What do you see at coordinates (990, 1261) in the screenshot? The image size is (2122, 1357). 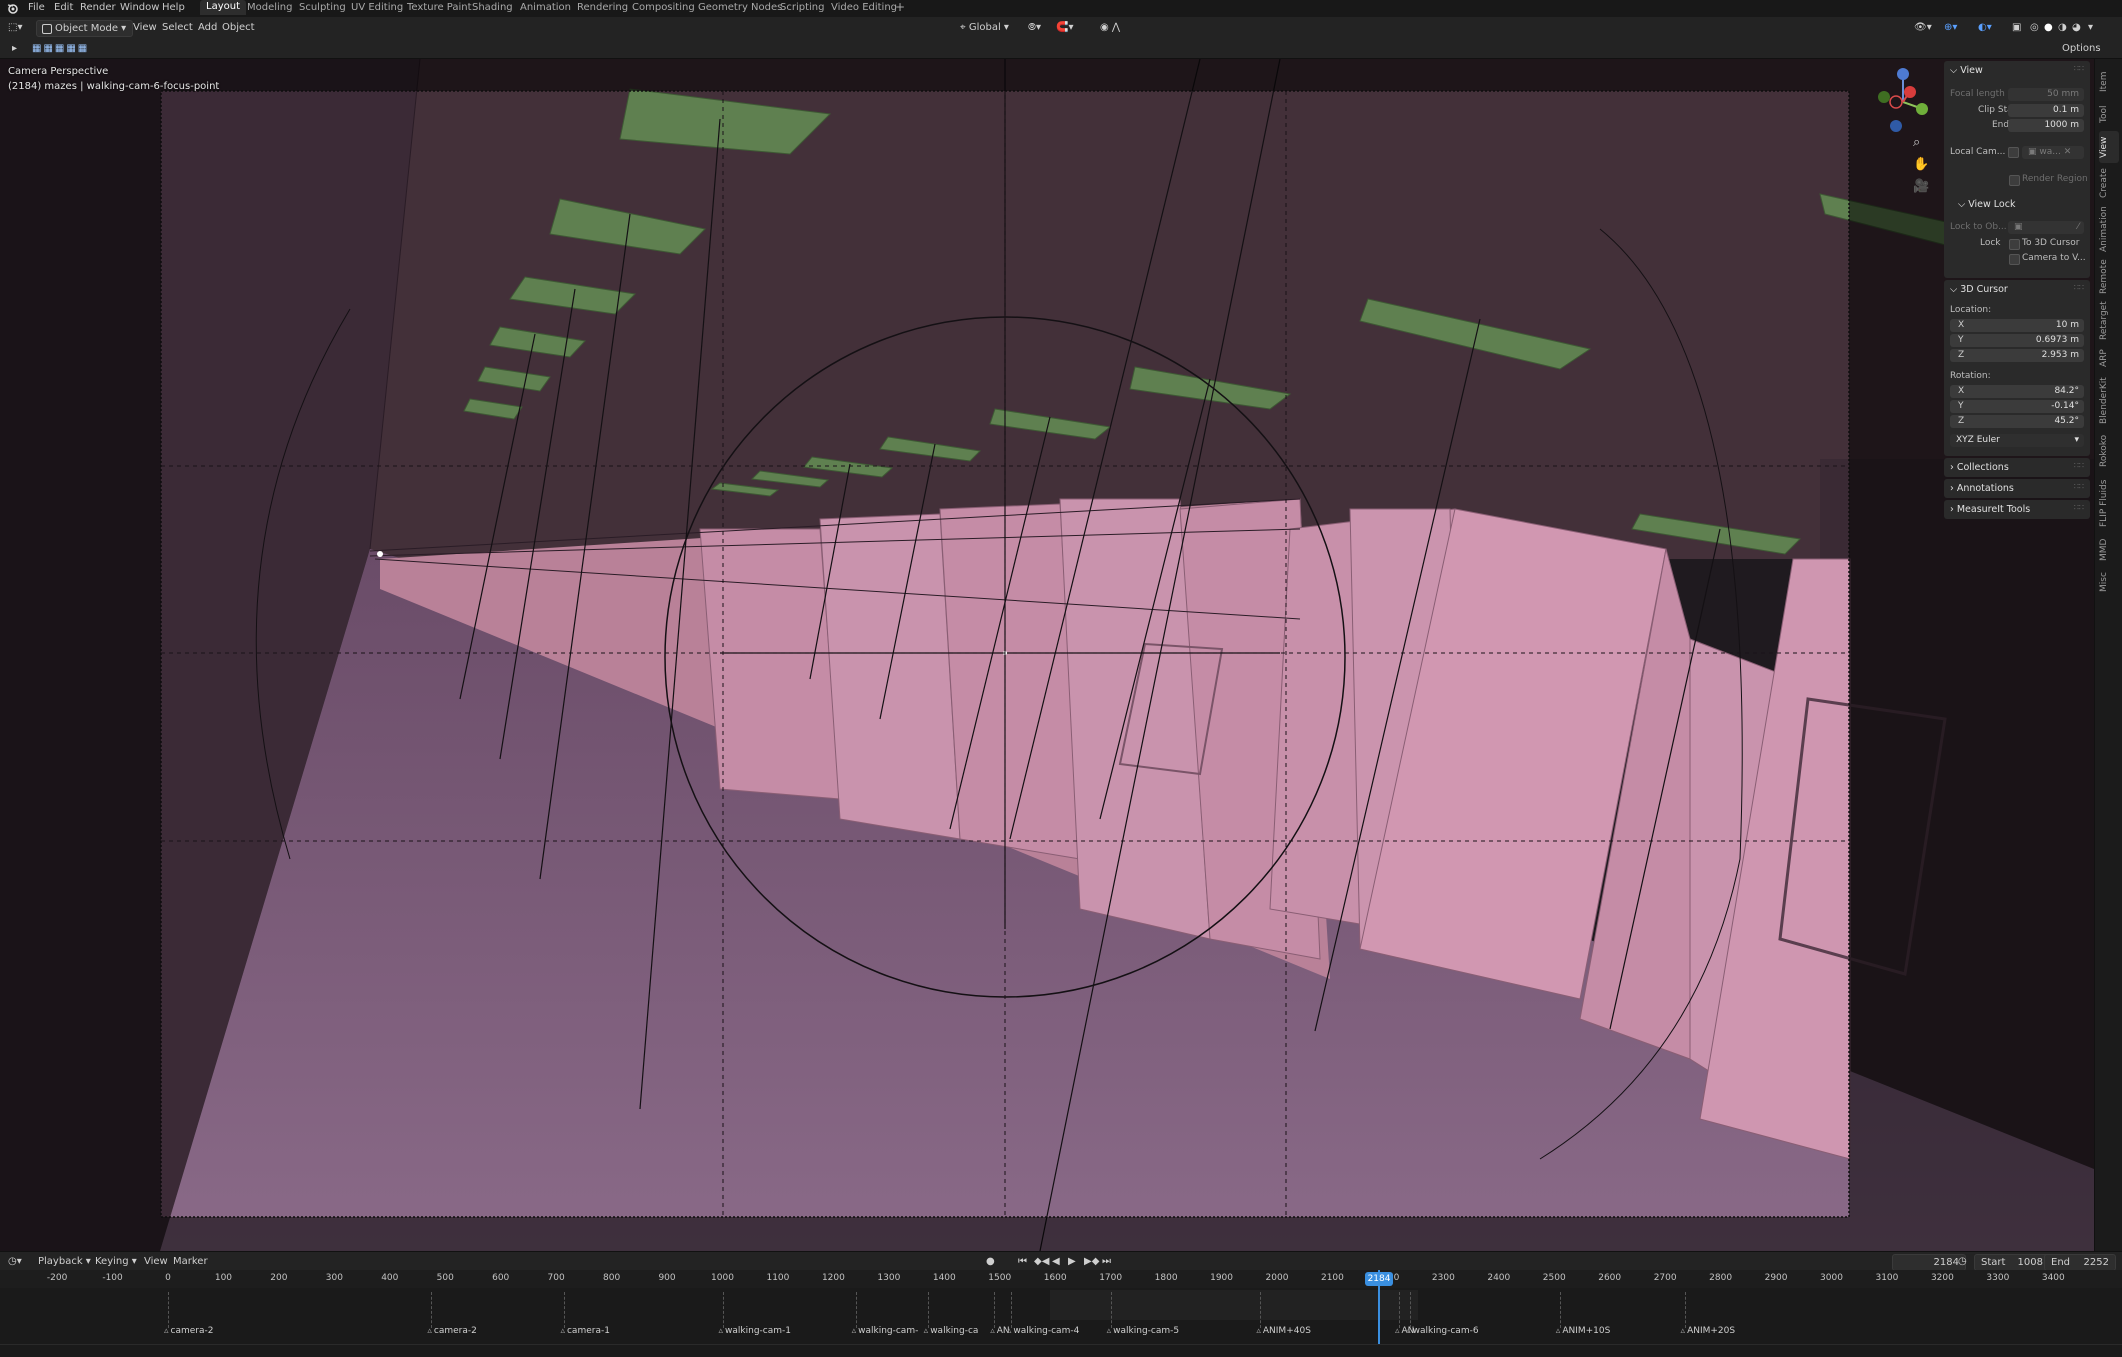 I see `record-icon: ●` at bounding box center [990, 1261].